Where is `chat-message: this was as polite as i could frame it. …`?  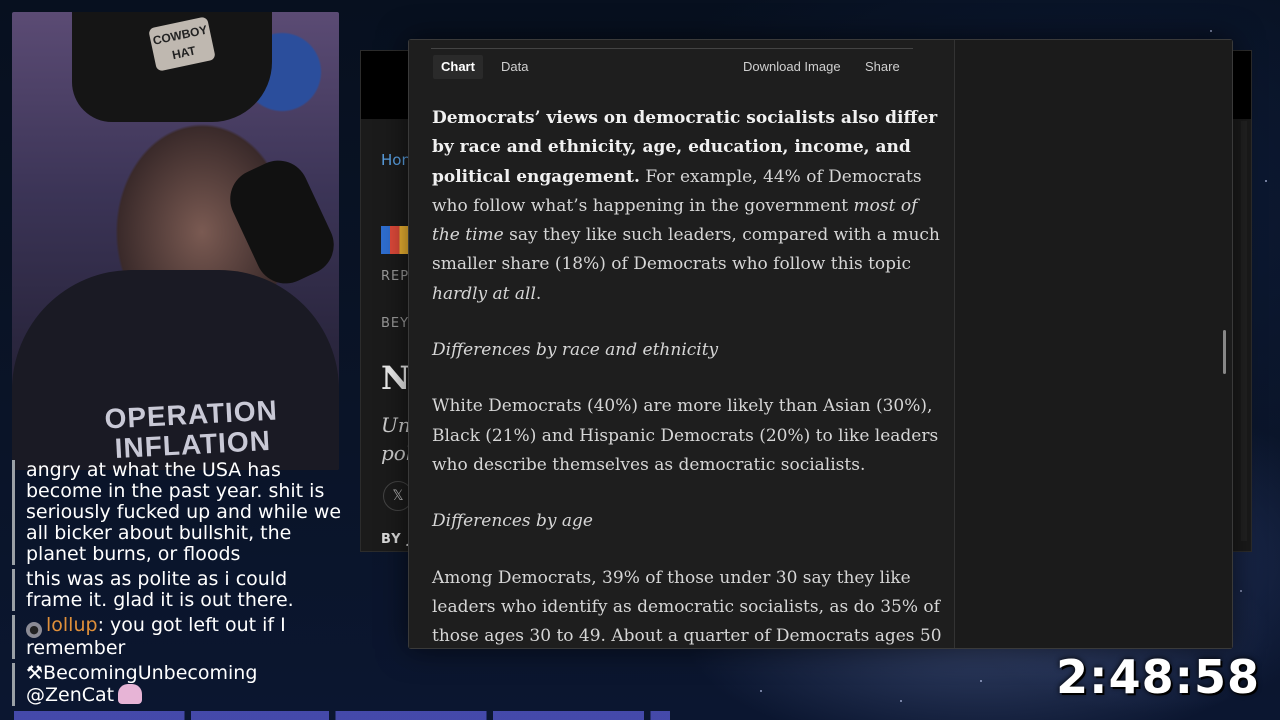
chat-message: this was as polite as i could frame it. … is located at coordinates (180, 590).